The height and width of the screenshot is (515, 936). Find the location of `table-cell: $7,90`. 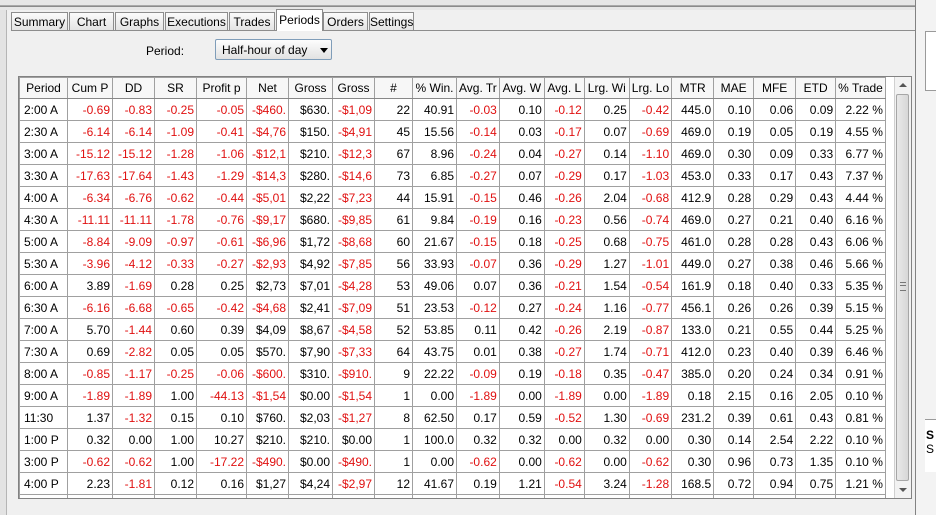

table-cell: $7,90 is located at coordinates (310, 351).